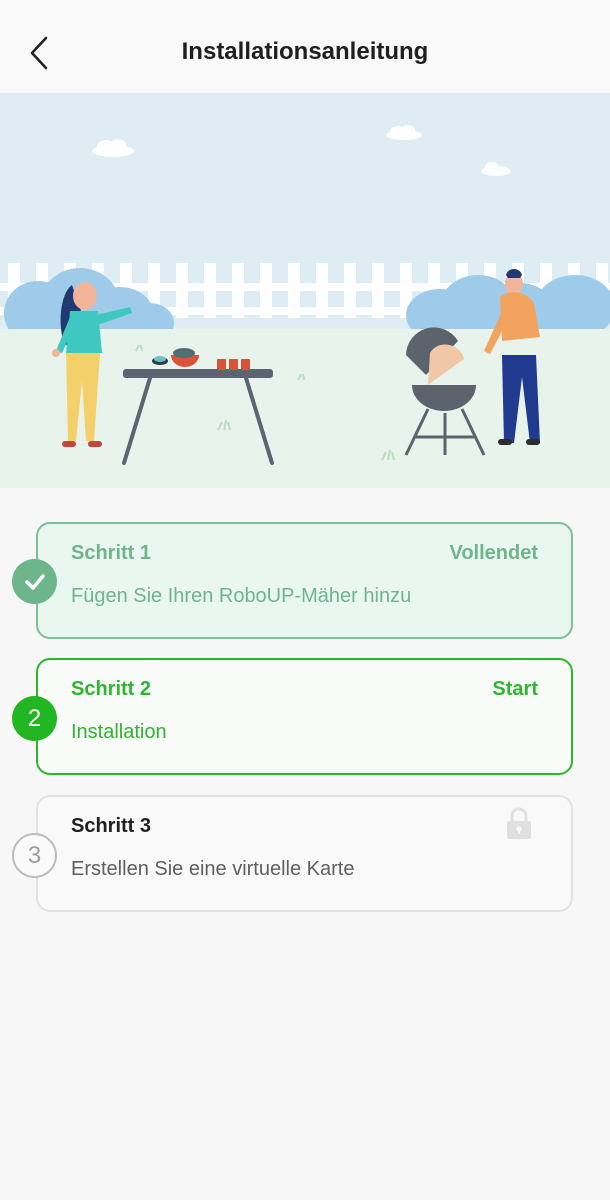 Image resolution: width=610 pixels, height=1200 pixels. What do you see at coordinates (305, 51) in the screenshot?
I see `page-title: Installationsanleitung` at bounding box center [305, 51].